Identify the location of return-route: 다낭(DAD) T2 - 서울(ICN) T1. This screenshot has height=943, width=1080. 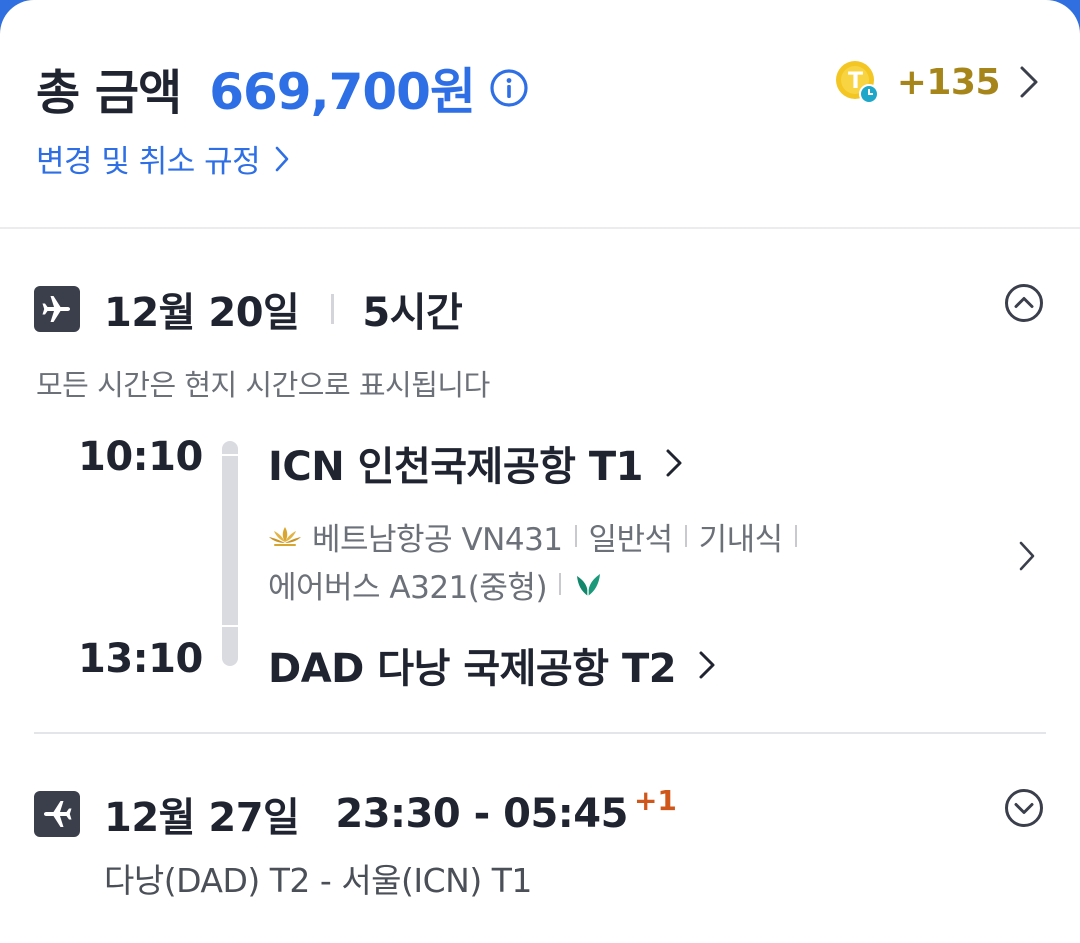
(318, 880).